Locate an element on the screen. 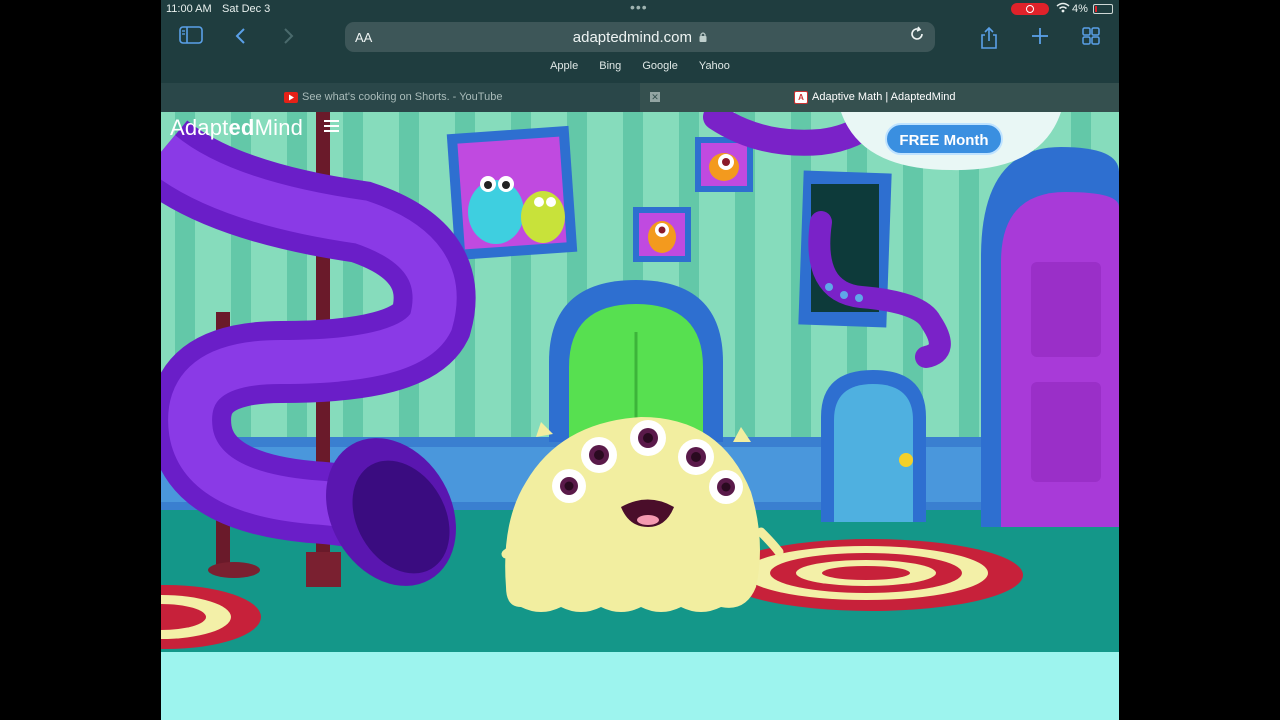  free-month-button: FREE Month is located at coordinates (944, 139).